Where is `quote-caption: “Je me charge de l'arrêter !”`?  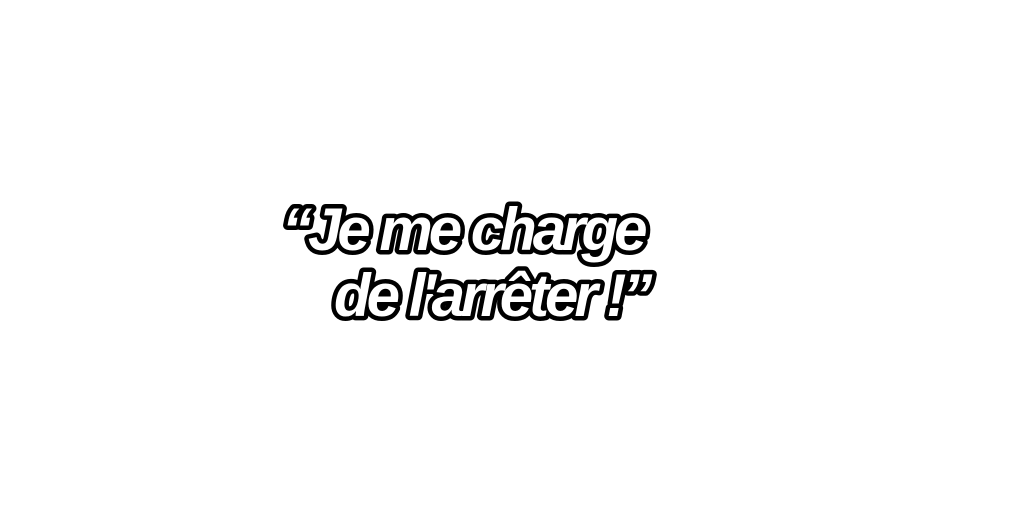
quote-caption: “Je me charge de l'arrêter !” is located at coordinates (469, 263).